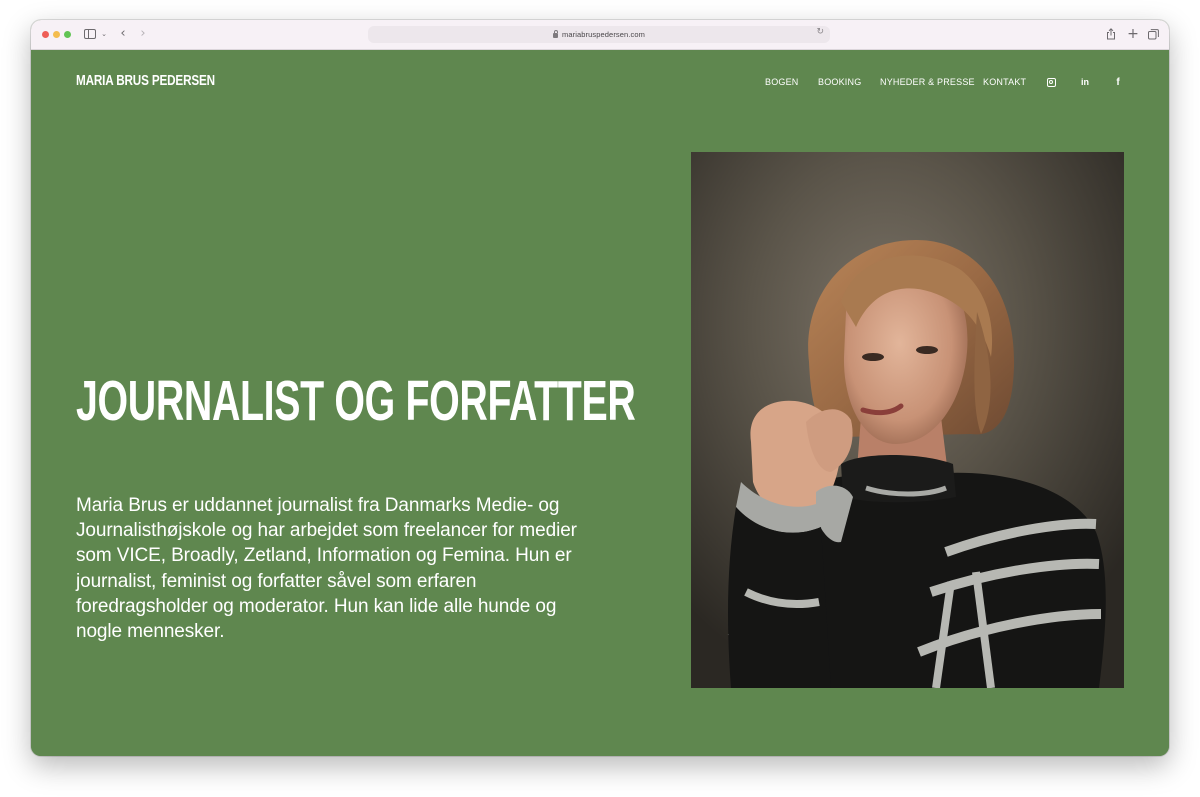 This screenshot has width=1200, height=797. I want to click on nav-link-booking: BOOKING, so click(839, 82).